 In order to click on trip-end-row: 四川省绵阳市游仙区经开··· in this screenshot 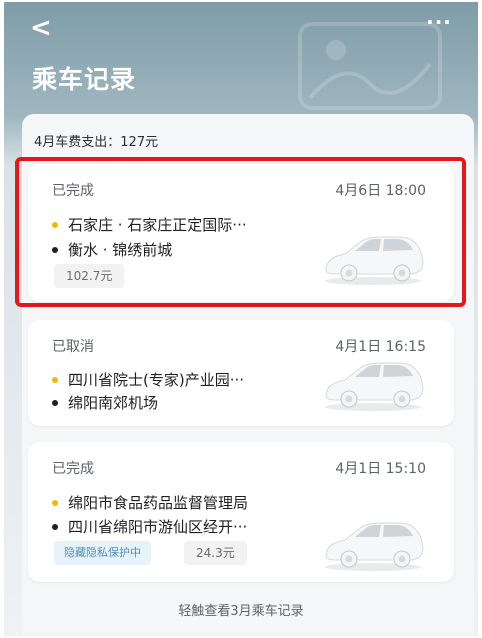, I will do `click(149, 526)`.